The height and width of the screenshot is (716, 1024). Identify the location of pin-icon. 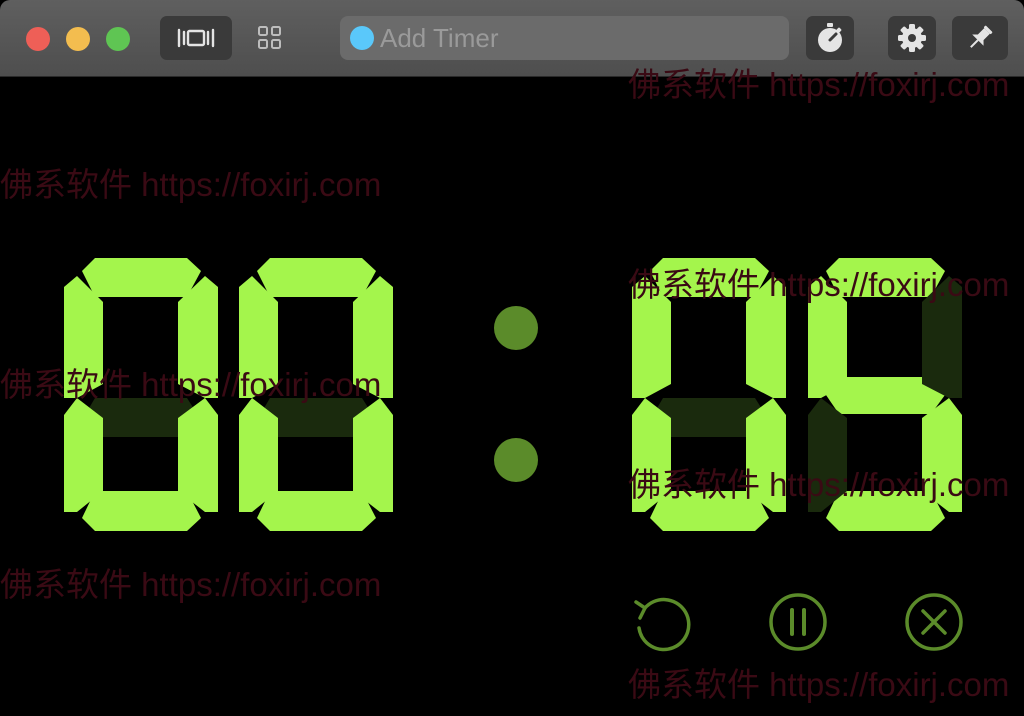
(981, 36).